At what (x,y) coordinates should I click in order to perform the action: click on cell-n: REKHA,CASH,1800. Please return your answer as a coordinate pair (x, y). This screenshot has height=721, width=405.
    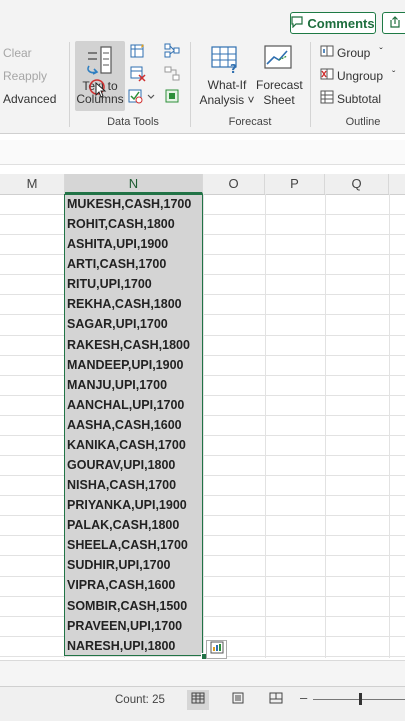
    Looking at the image, I should click on (134, 304).